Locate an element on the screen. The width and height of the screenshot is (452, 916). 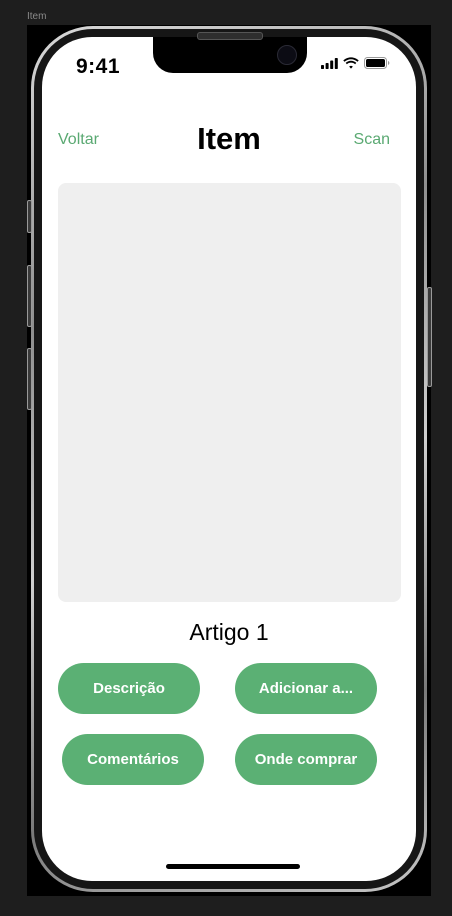
signal-icon is located at coordinates (329, 65).